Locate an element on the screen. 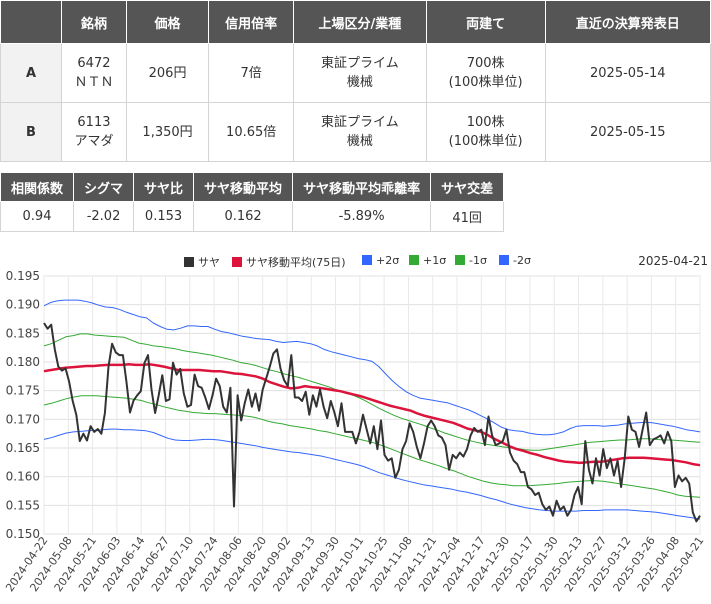 This screenshot has height=604, width=711. margin-ratio-cell: 7倍 is located at coordinates (251, 73).